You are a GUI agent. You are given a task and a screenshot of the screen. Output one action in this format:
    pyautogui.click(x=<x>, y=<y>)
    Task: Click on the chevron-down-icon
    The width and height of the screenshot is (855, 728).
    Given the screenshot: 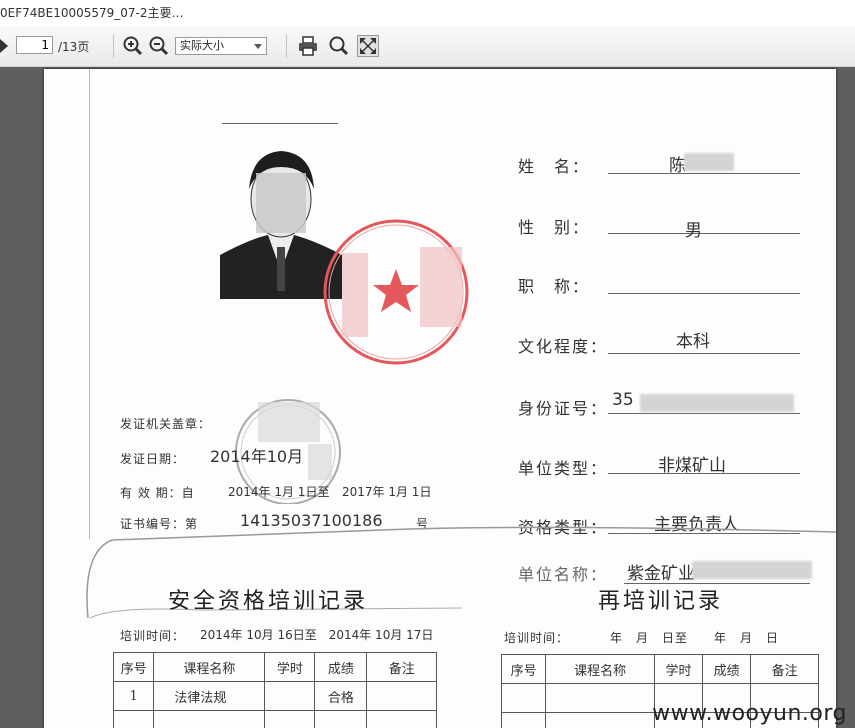 What is the action you would take?
    pyautogui.click(x=258, y=46)
    